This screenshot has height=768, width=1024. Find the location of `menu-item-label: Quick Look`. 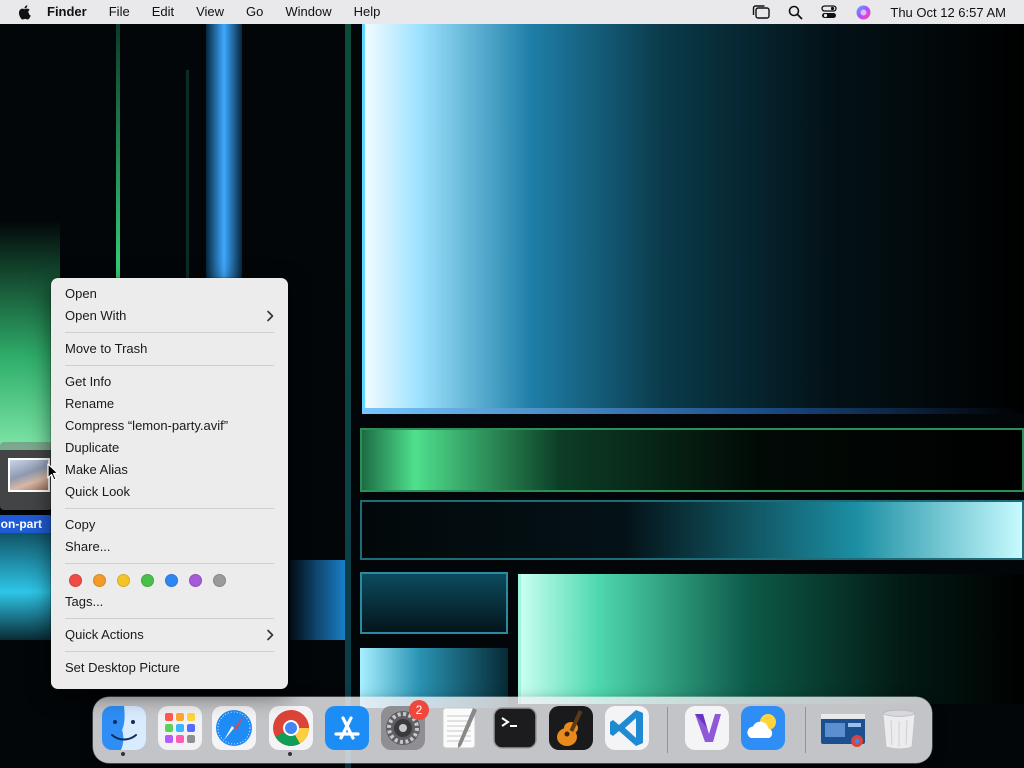

menu-item-label: Quick Look is located at coordinates (98, 491).